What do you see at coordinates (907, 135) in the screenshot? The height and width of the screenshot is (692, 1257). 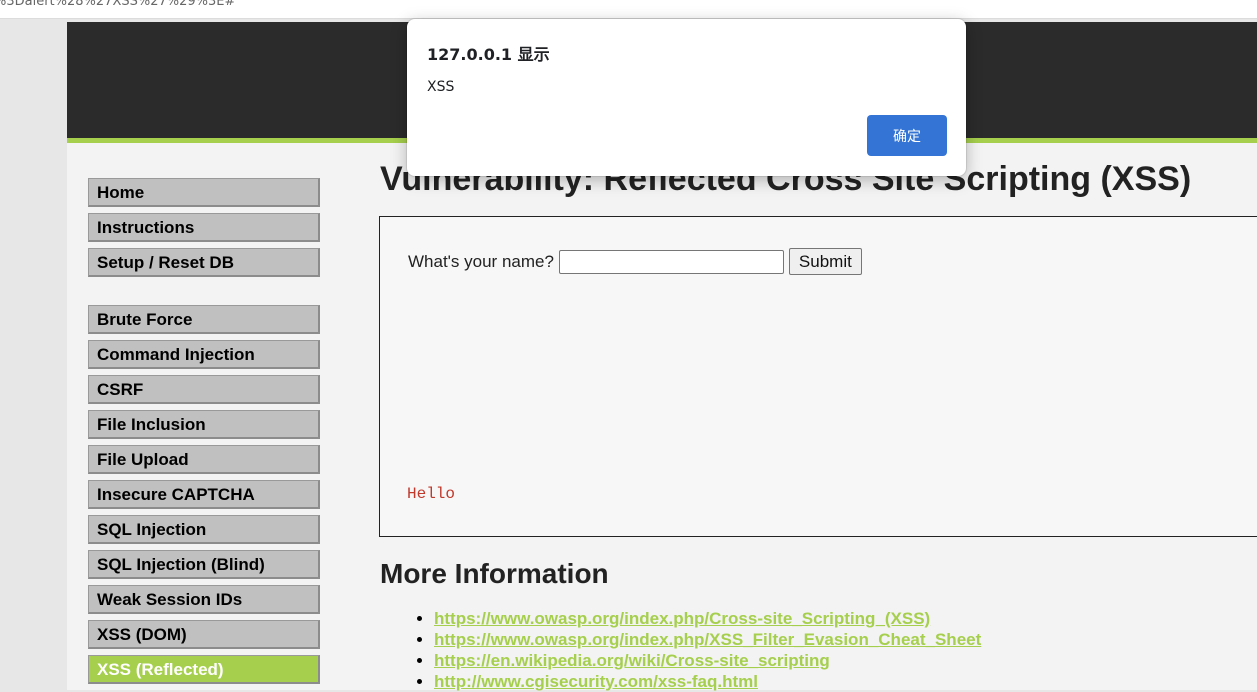 I see `alert-ok-button: 确定` at bounding box center [907, 135].